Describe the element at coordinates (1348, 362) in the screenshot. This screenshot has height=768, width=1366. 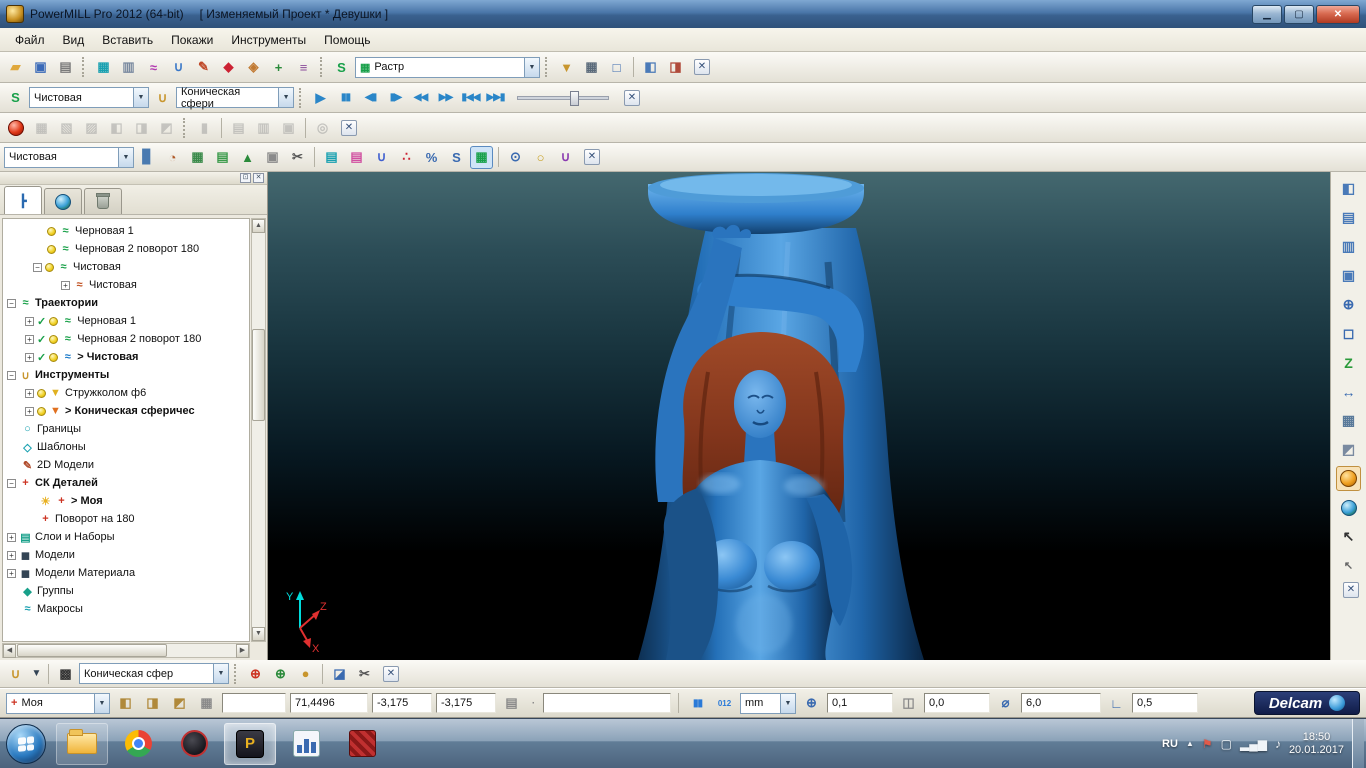
I see `view-from-z-icon` at that location.